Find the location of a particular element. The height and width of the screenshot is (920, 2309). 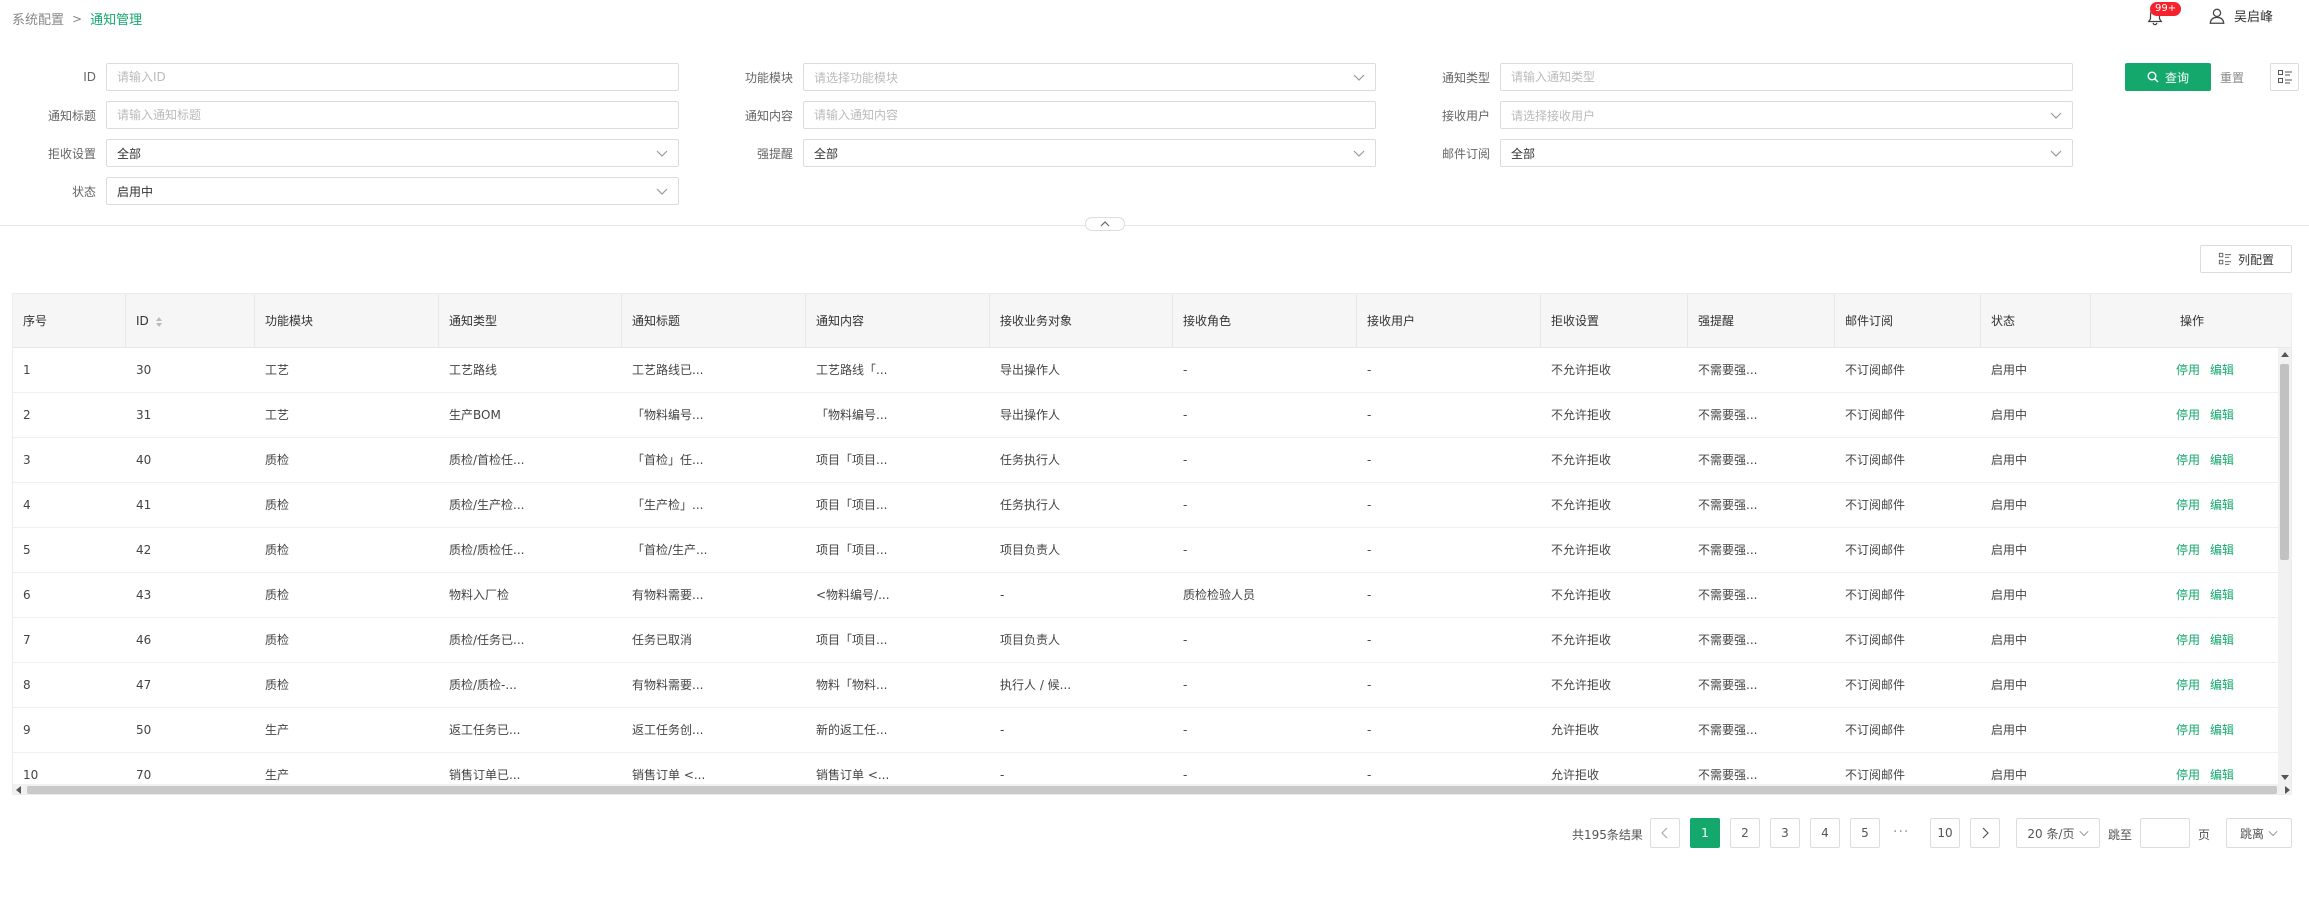

horizontal-scrollbar is located at coordinates (1152, 789).